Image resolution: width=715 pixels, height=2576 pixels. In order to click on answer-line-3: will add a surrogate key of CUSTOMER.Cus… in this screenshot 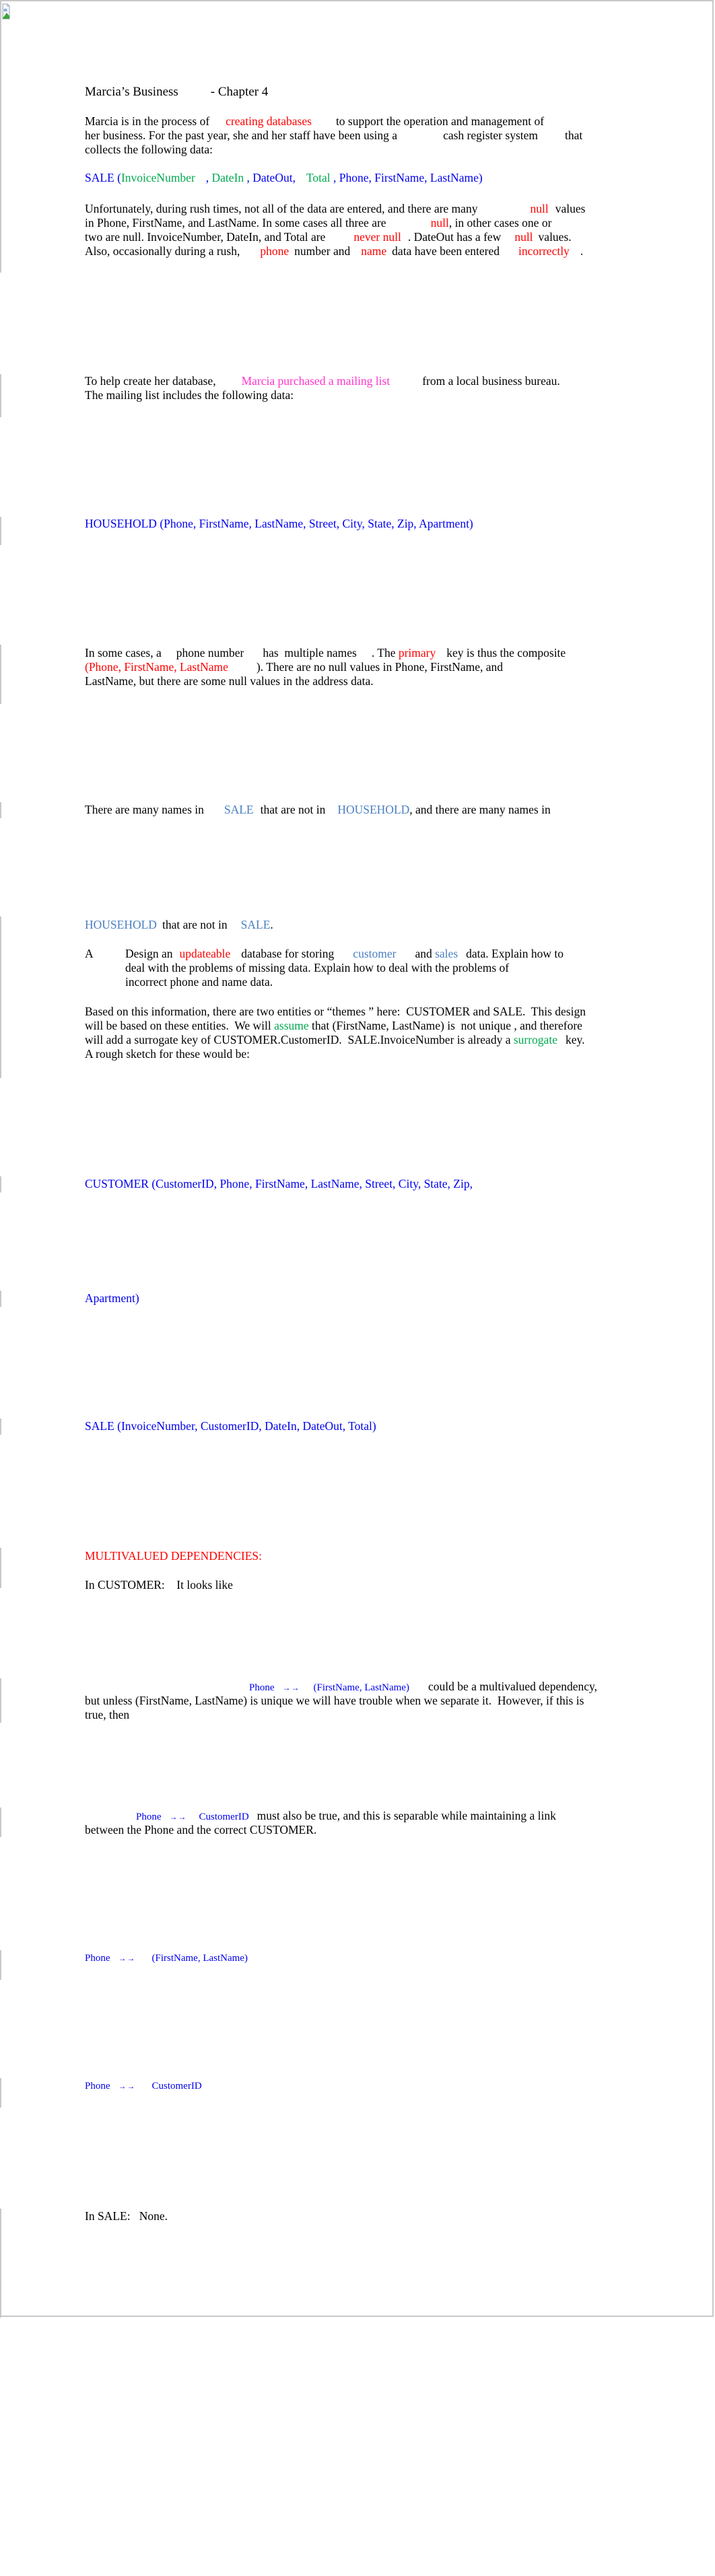, I will do `click(334, 1040)`.